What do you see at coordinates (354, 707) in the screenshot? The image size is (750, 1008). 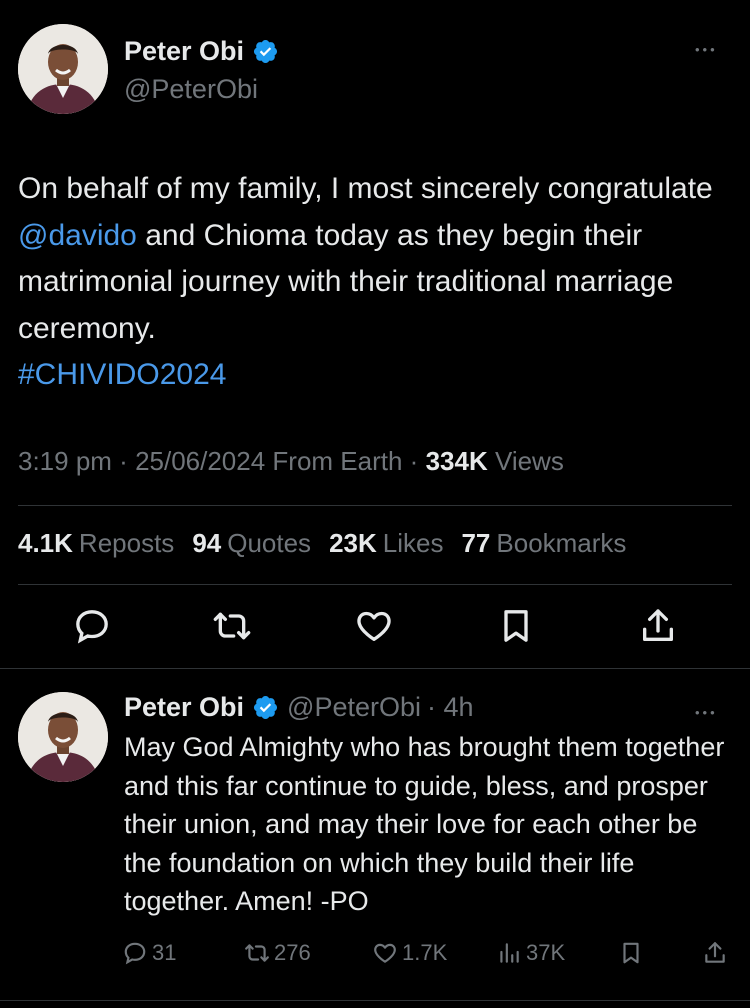 I see `reply-author-handle: @PeterObi` at bounding box center [354, 707].